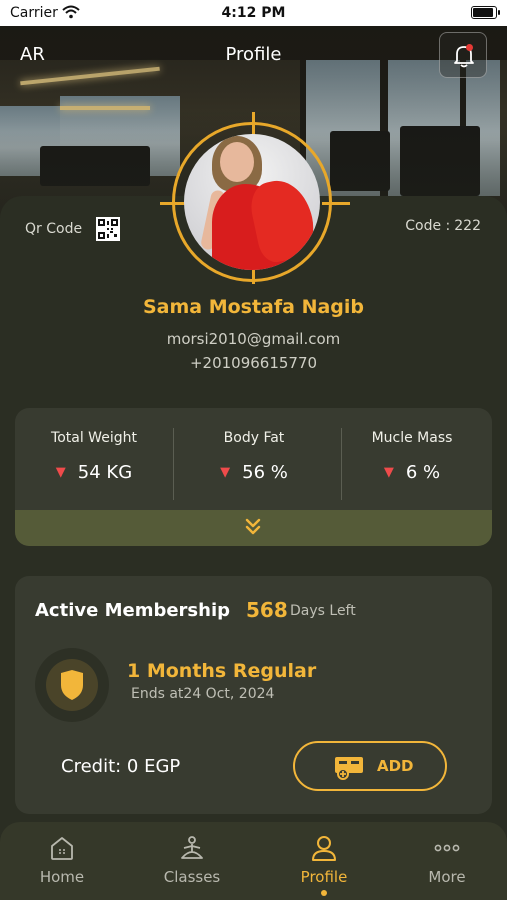  Describe the element at coordinates (395, 766) in the screenshot. I see `add-button-label: ADD` at that location.